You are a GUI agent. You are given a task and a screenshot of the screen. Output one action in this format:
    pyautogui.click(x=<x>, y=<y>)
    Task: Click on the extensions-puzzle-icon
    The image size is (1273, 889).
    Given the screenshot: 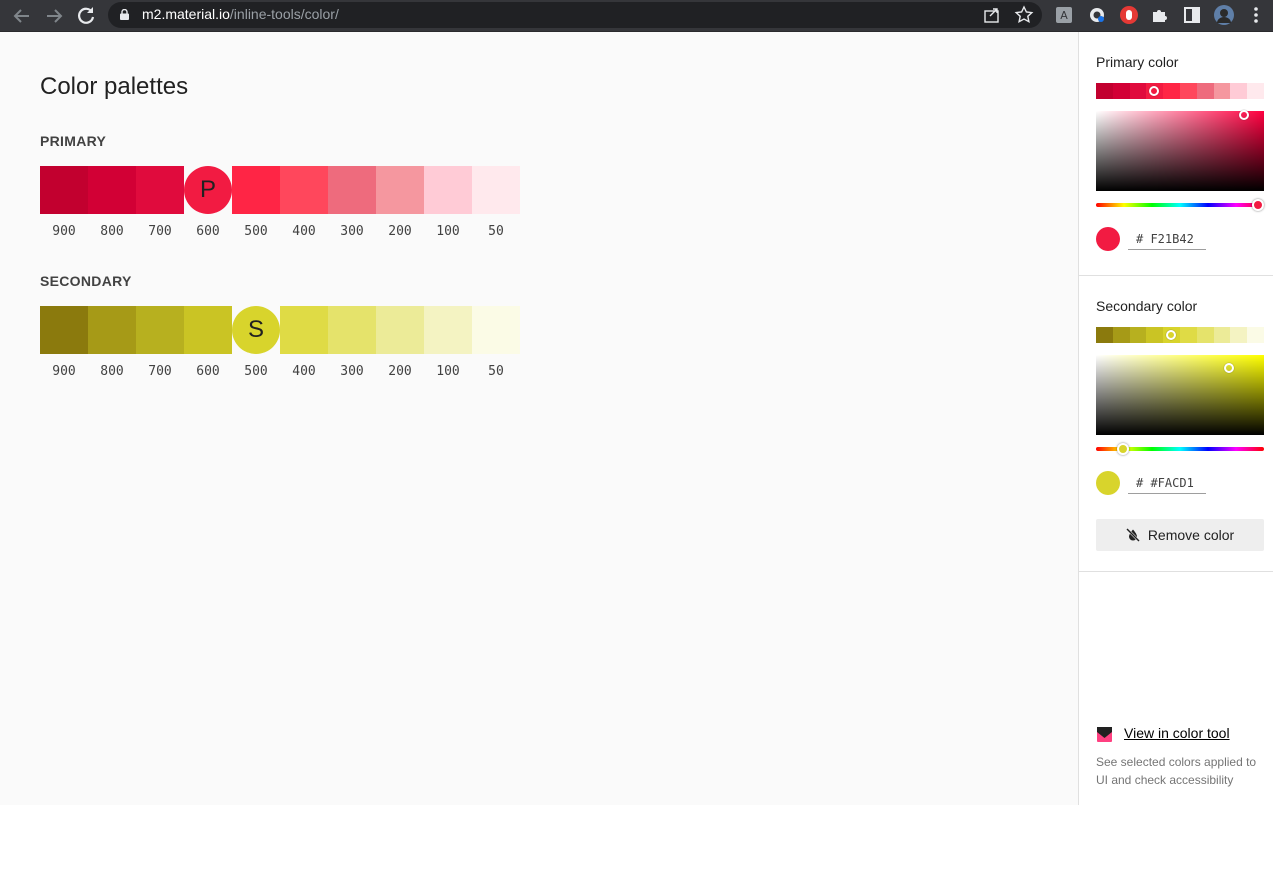 What is the action you would take?
    pyautogui.click(x=1160, y=15)
    